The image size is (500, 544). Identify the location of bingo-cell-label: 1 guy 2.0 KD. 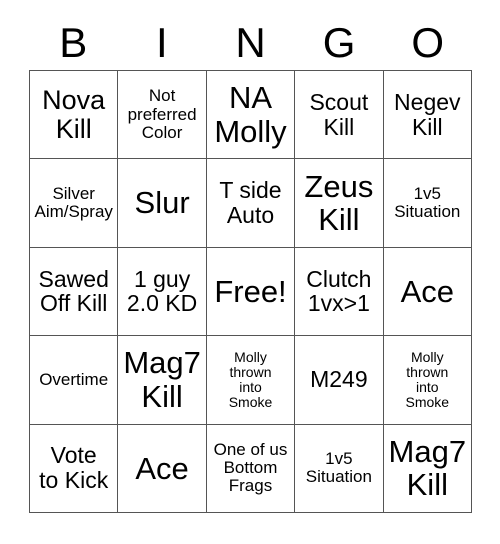
(162, 291).